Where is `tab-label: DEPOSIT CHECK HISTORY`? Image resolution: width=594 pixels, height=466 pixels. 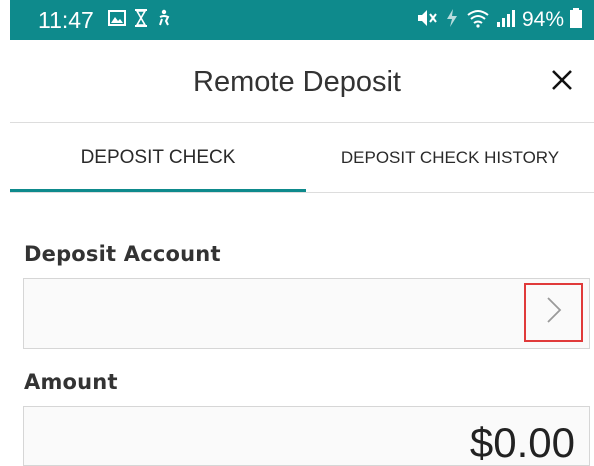
tab-label: DEPOSIT CHECK HISTORY is located at coordinates (450, 157).